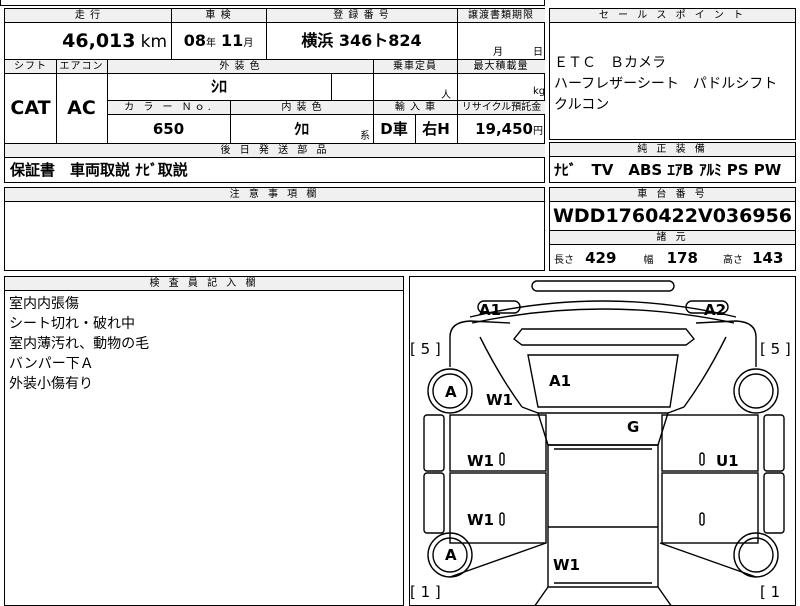  I want to click on height-value: 143, so click(768, 258).